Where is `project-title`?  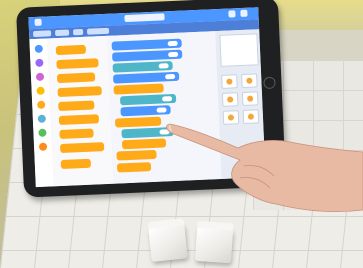
project-title is located at coordinates (144, 18).